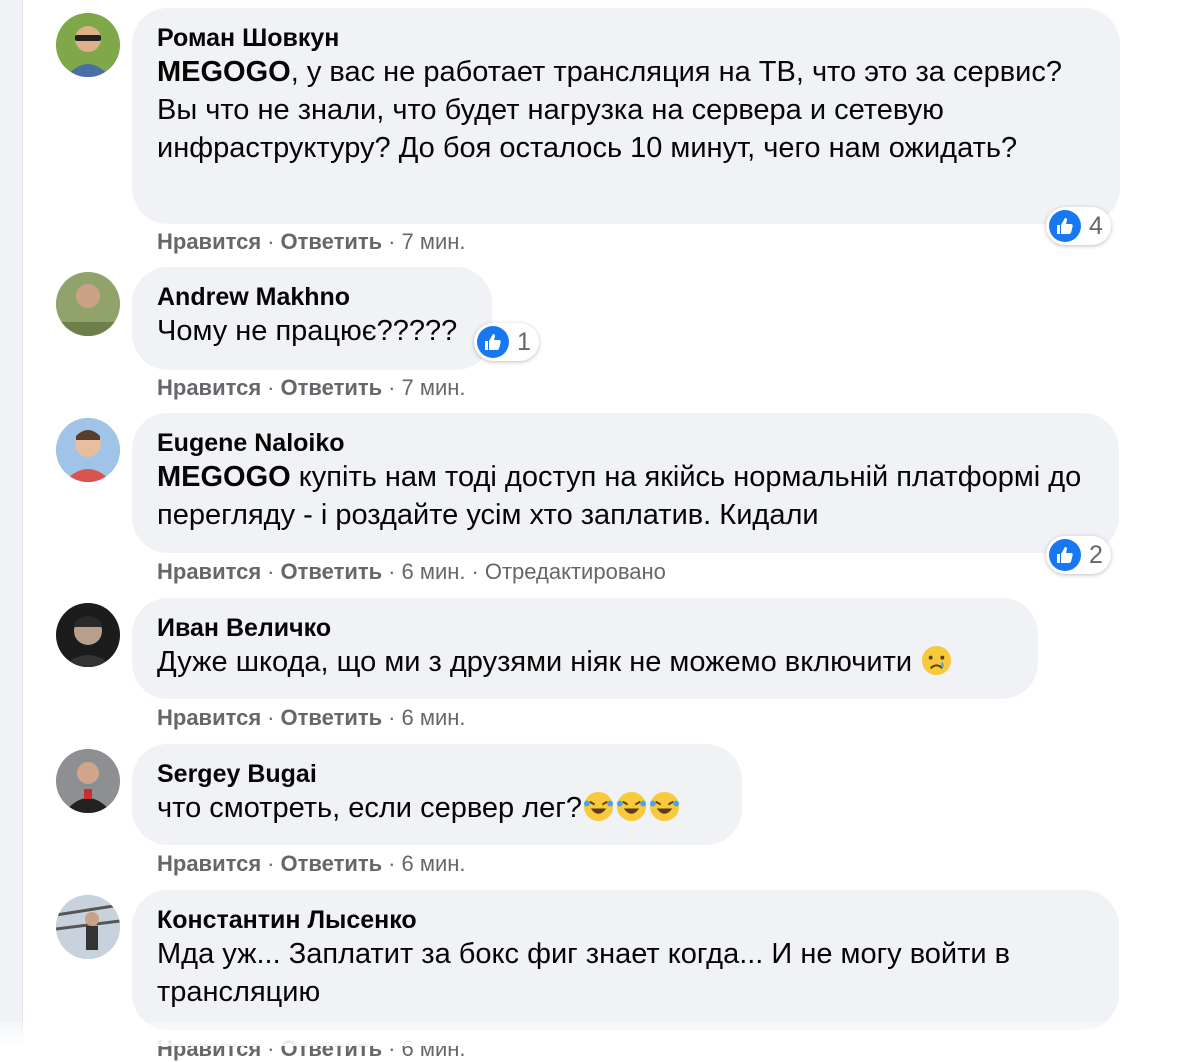 The height and width of the screenshot is (1062, 1188). What do you see at coordinates (937, 660) in the screenshot?
I see `crying-face-emoji` at bounding box center [937, 660].